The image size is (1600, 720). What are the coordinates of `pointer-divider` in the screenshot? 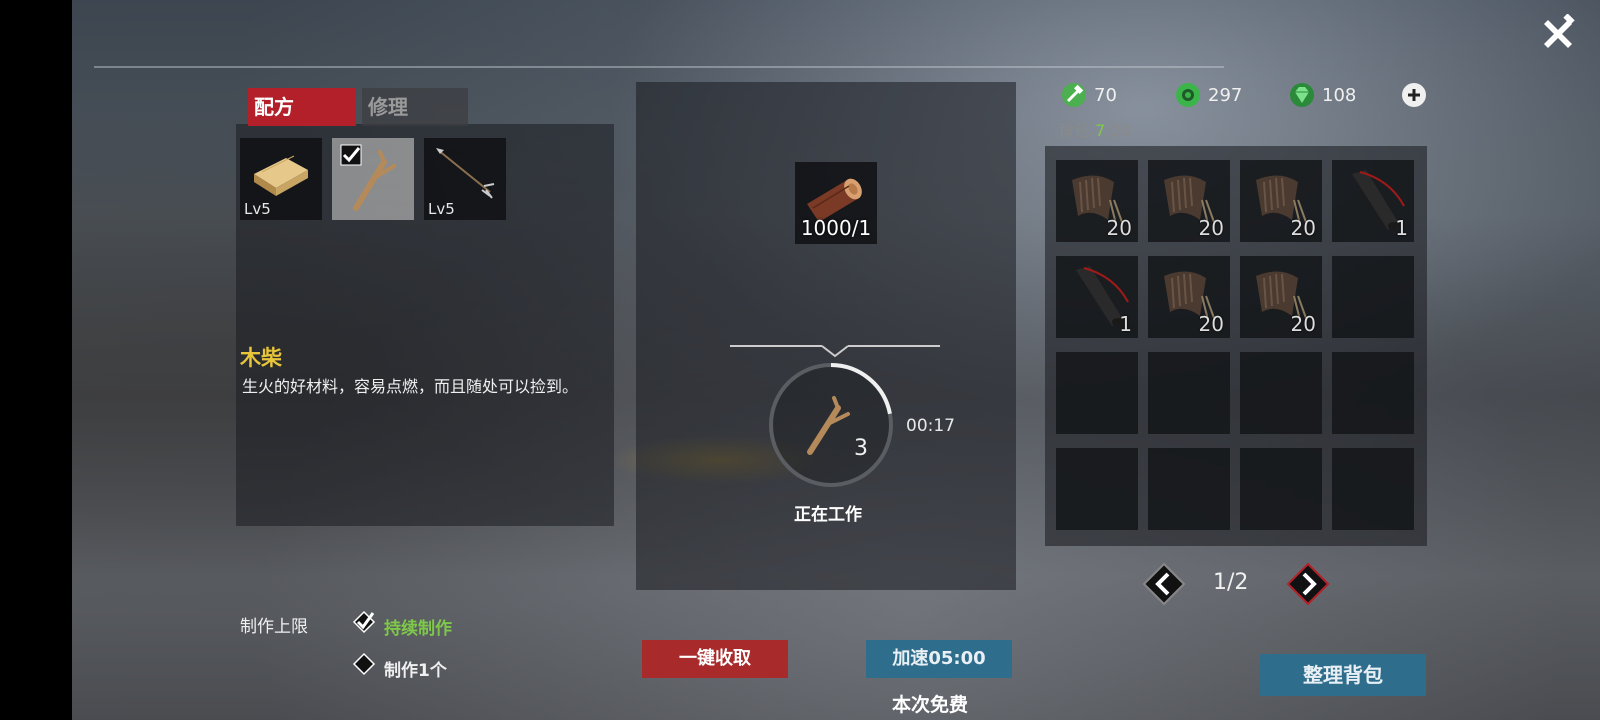 It's located at (835, 351).